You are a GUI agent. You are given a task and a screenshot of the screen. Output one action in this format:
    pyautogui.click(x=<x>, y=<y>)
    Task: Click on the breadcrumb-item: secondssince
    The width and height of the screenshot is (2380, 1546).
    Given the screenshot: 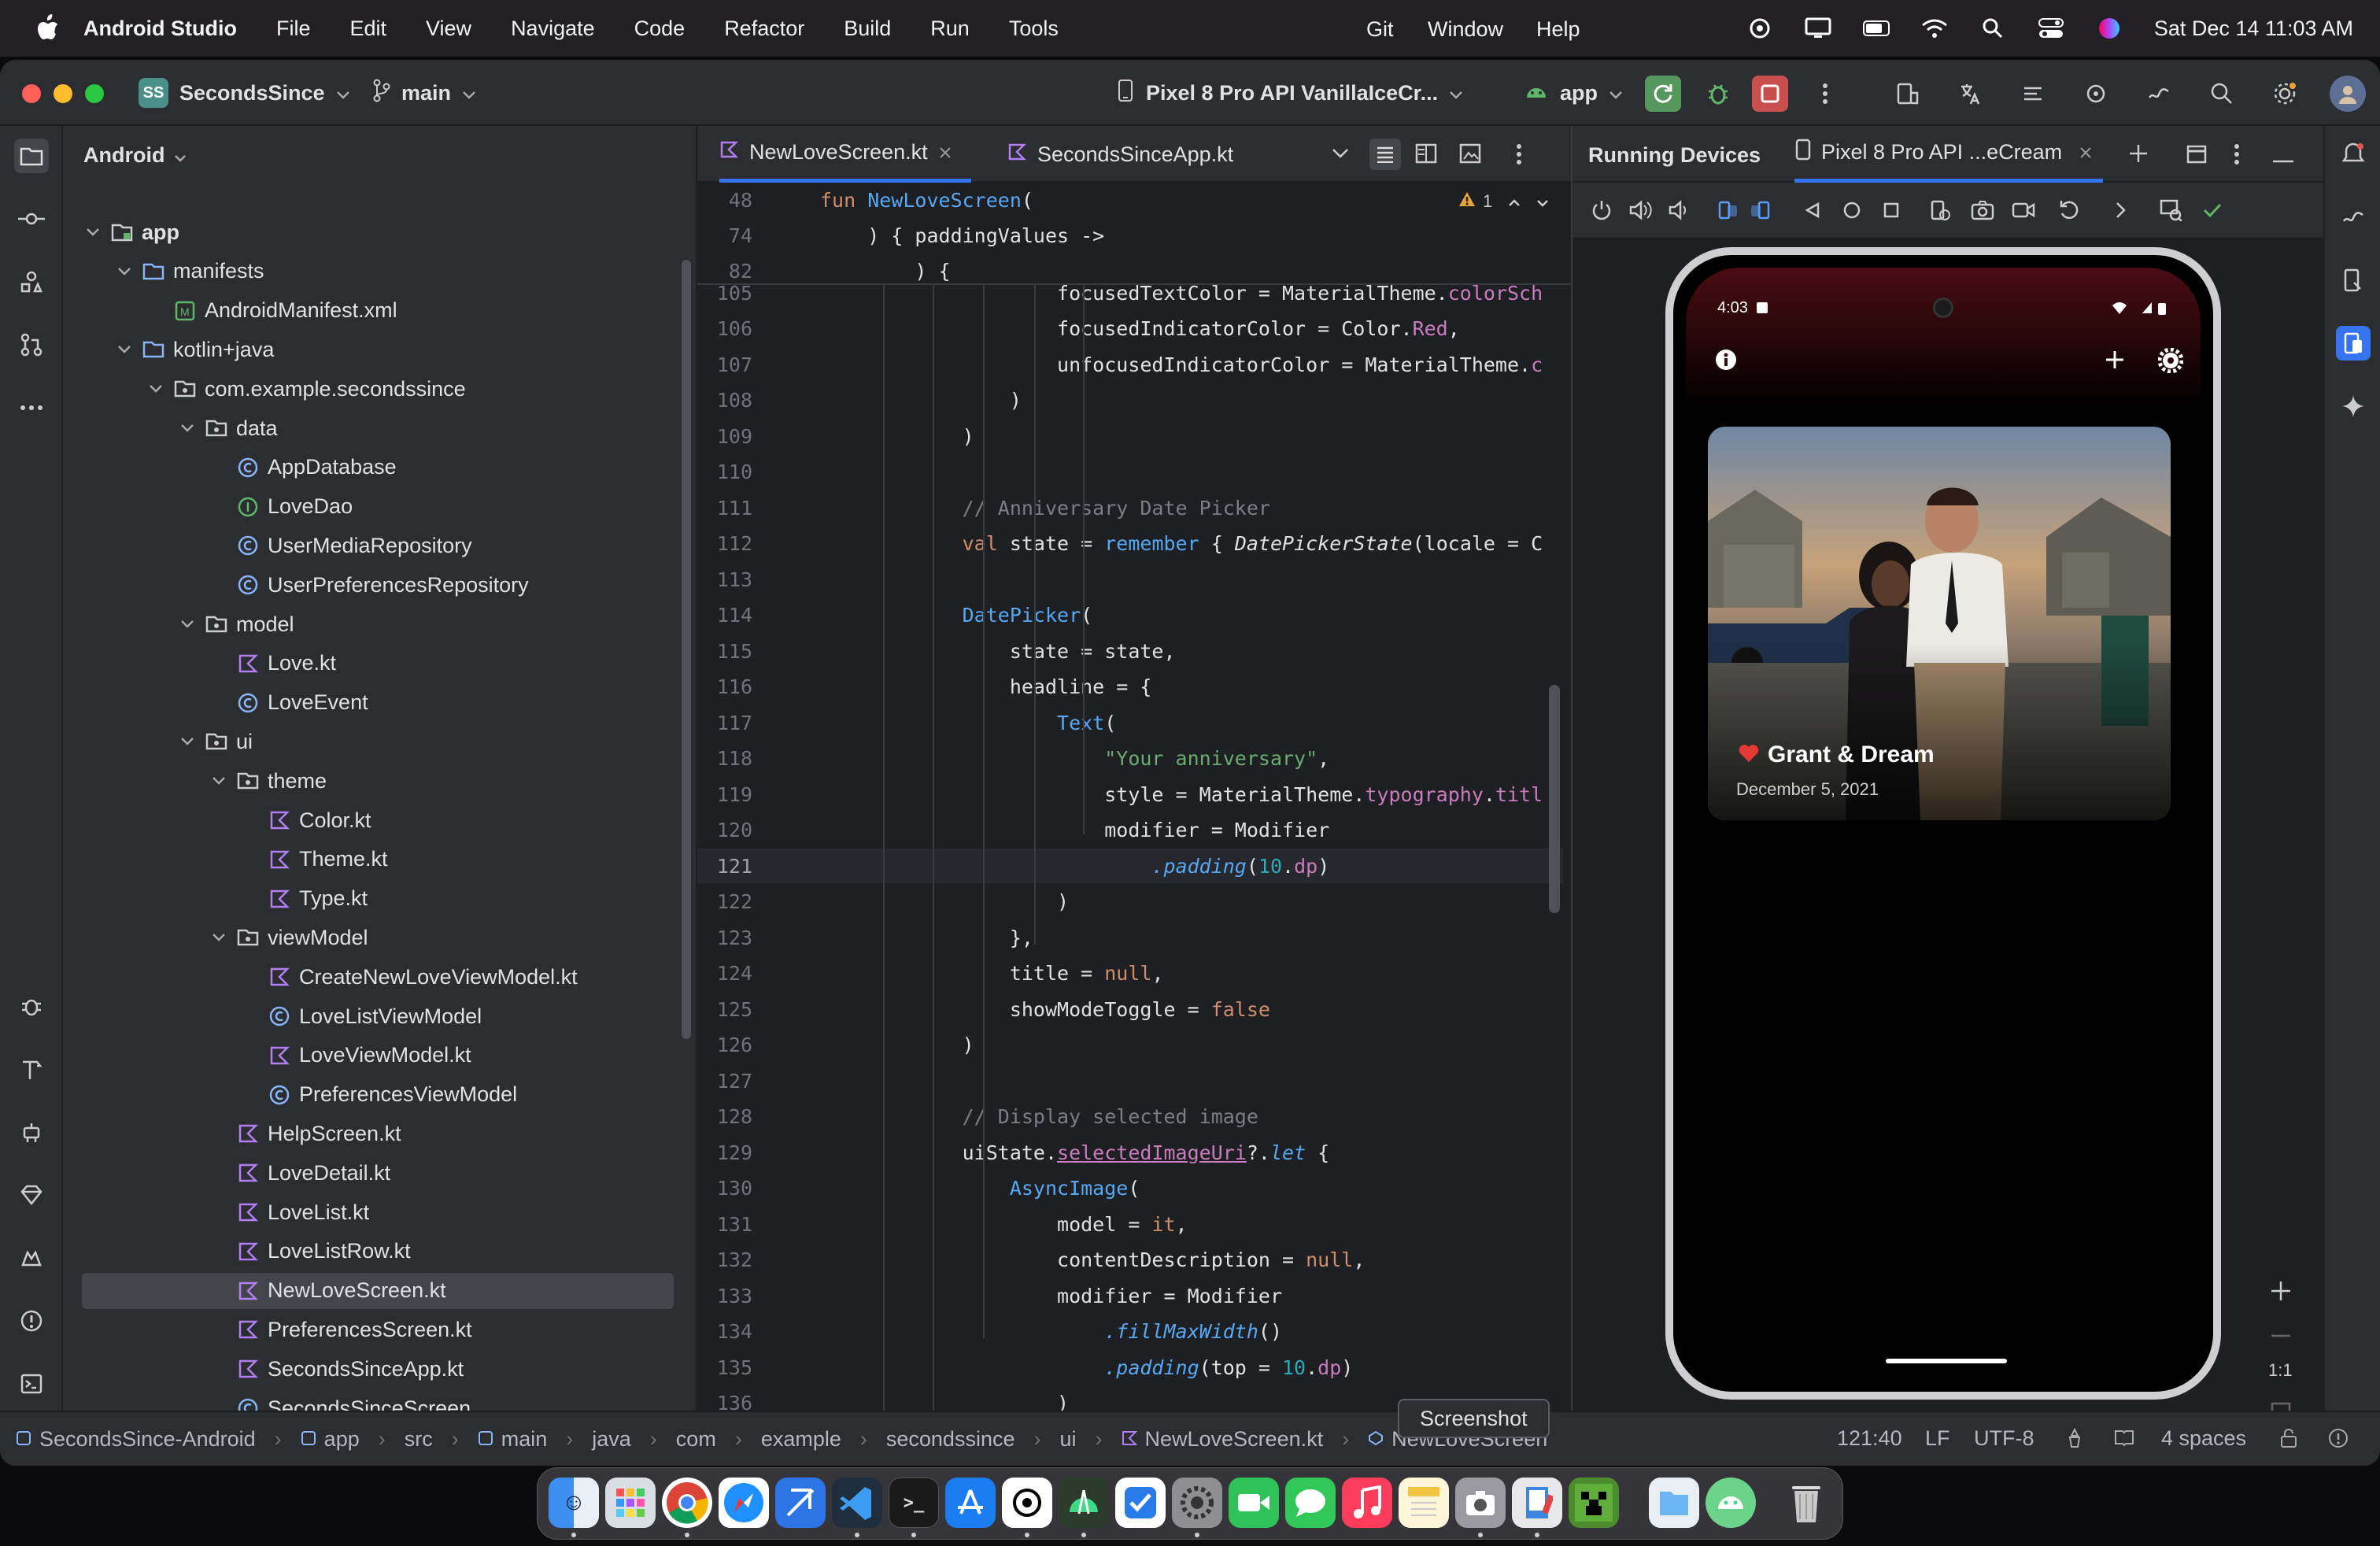 What is the action you would take?
    pyautogui.click(x=950, y=1440)
    